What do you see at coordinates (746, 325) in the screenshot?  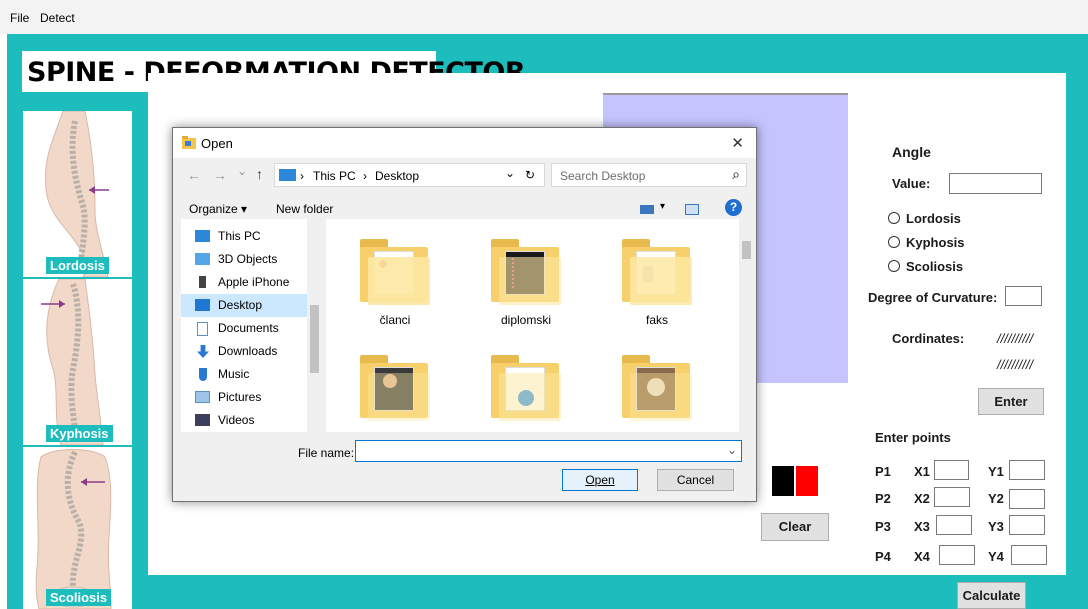 I see `file-list-scrollbar` at bounding box center [746, 325].